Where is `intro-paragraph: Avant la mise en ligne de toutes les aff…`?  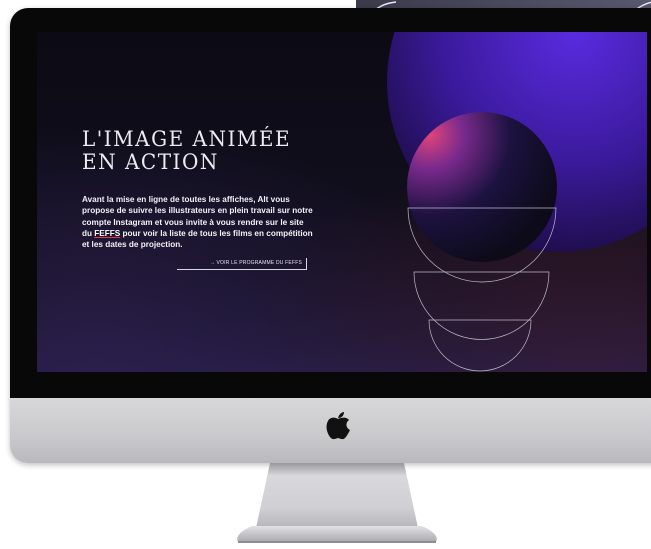
intro-paragraph: Avant la mise en ligne de toutes les aff… is located at coordinates (198, 222).